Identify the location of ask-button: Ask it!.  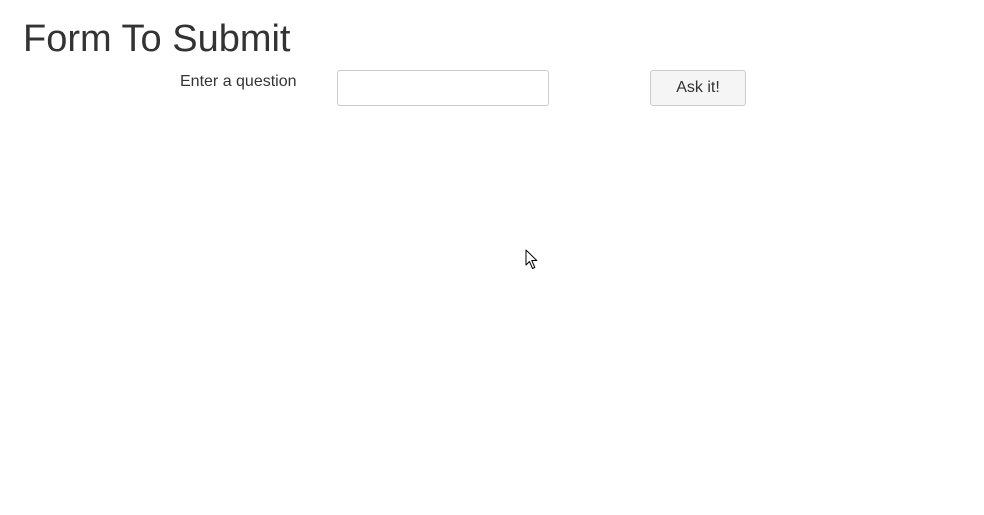
(698, 88).